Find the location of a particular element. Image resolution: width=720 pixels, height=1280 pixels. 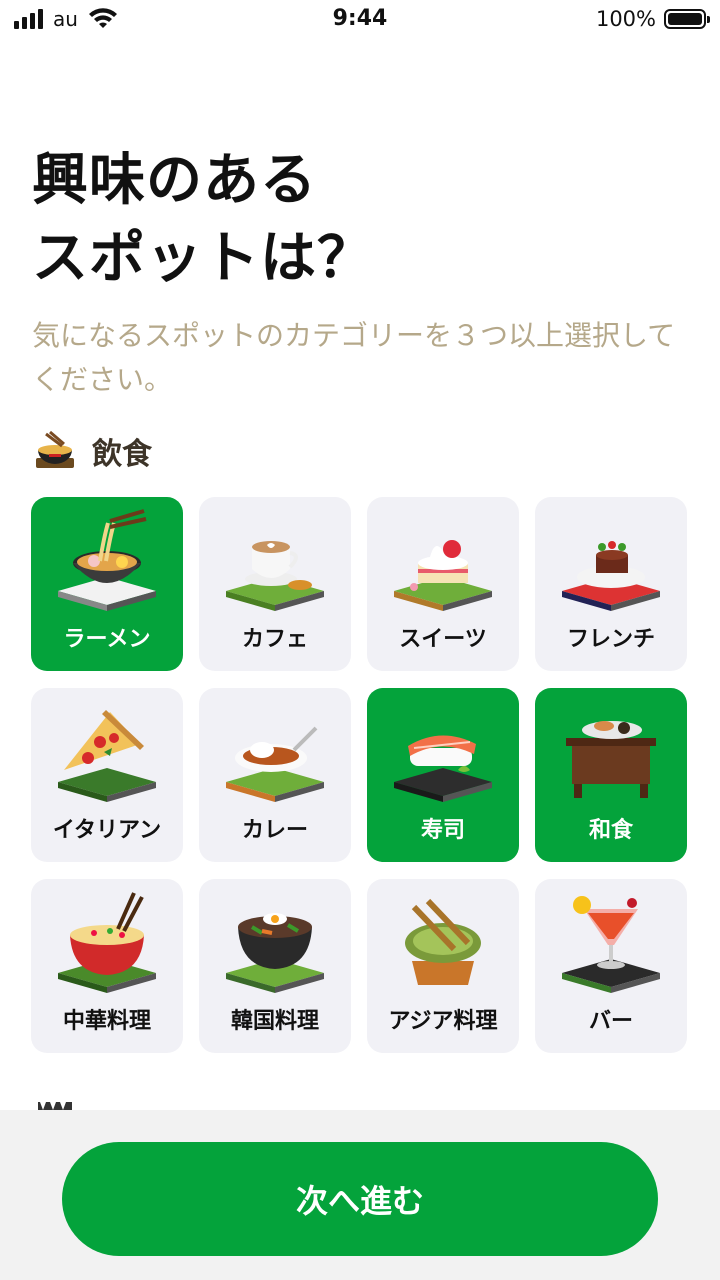

status-right: 100% is located at coordinates (652, 19).